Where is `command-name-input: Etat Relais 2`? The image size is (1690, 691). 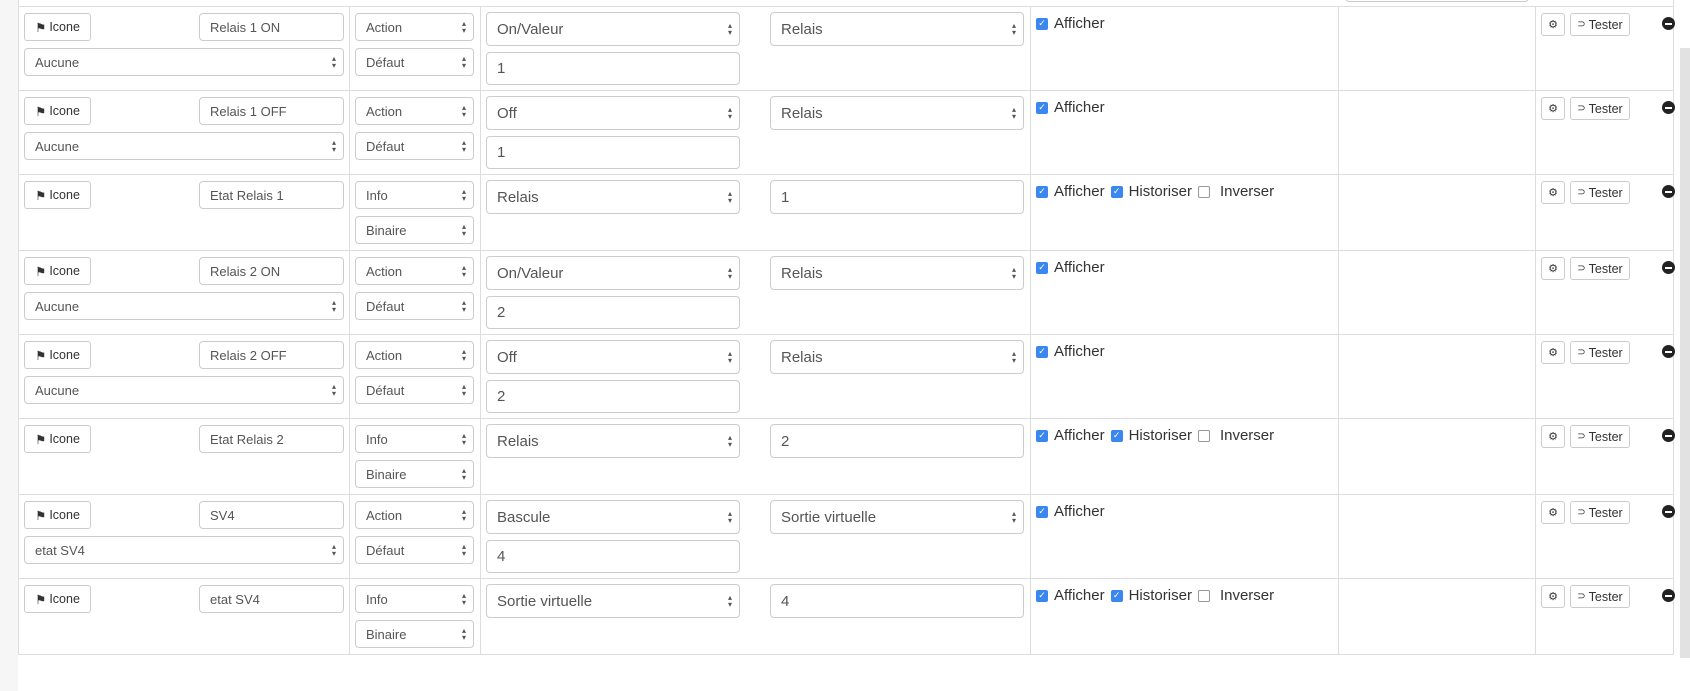
command-name-input: Etat Relais 2 is located at coordinates (271, 439).